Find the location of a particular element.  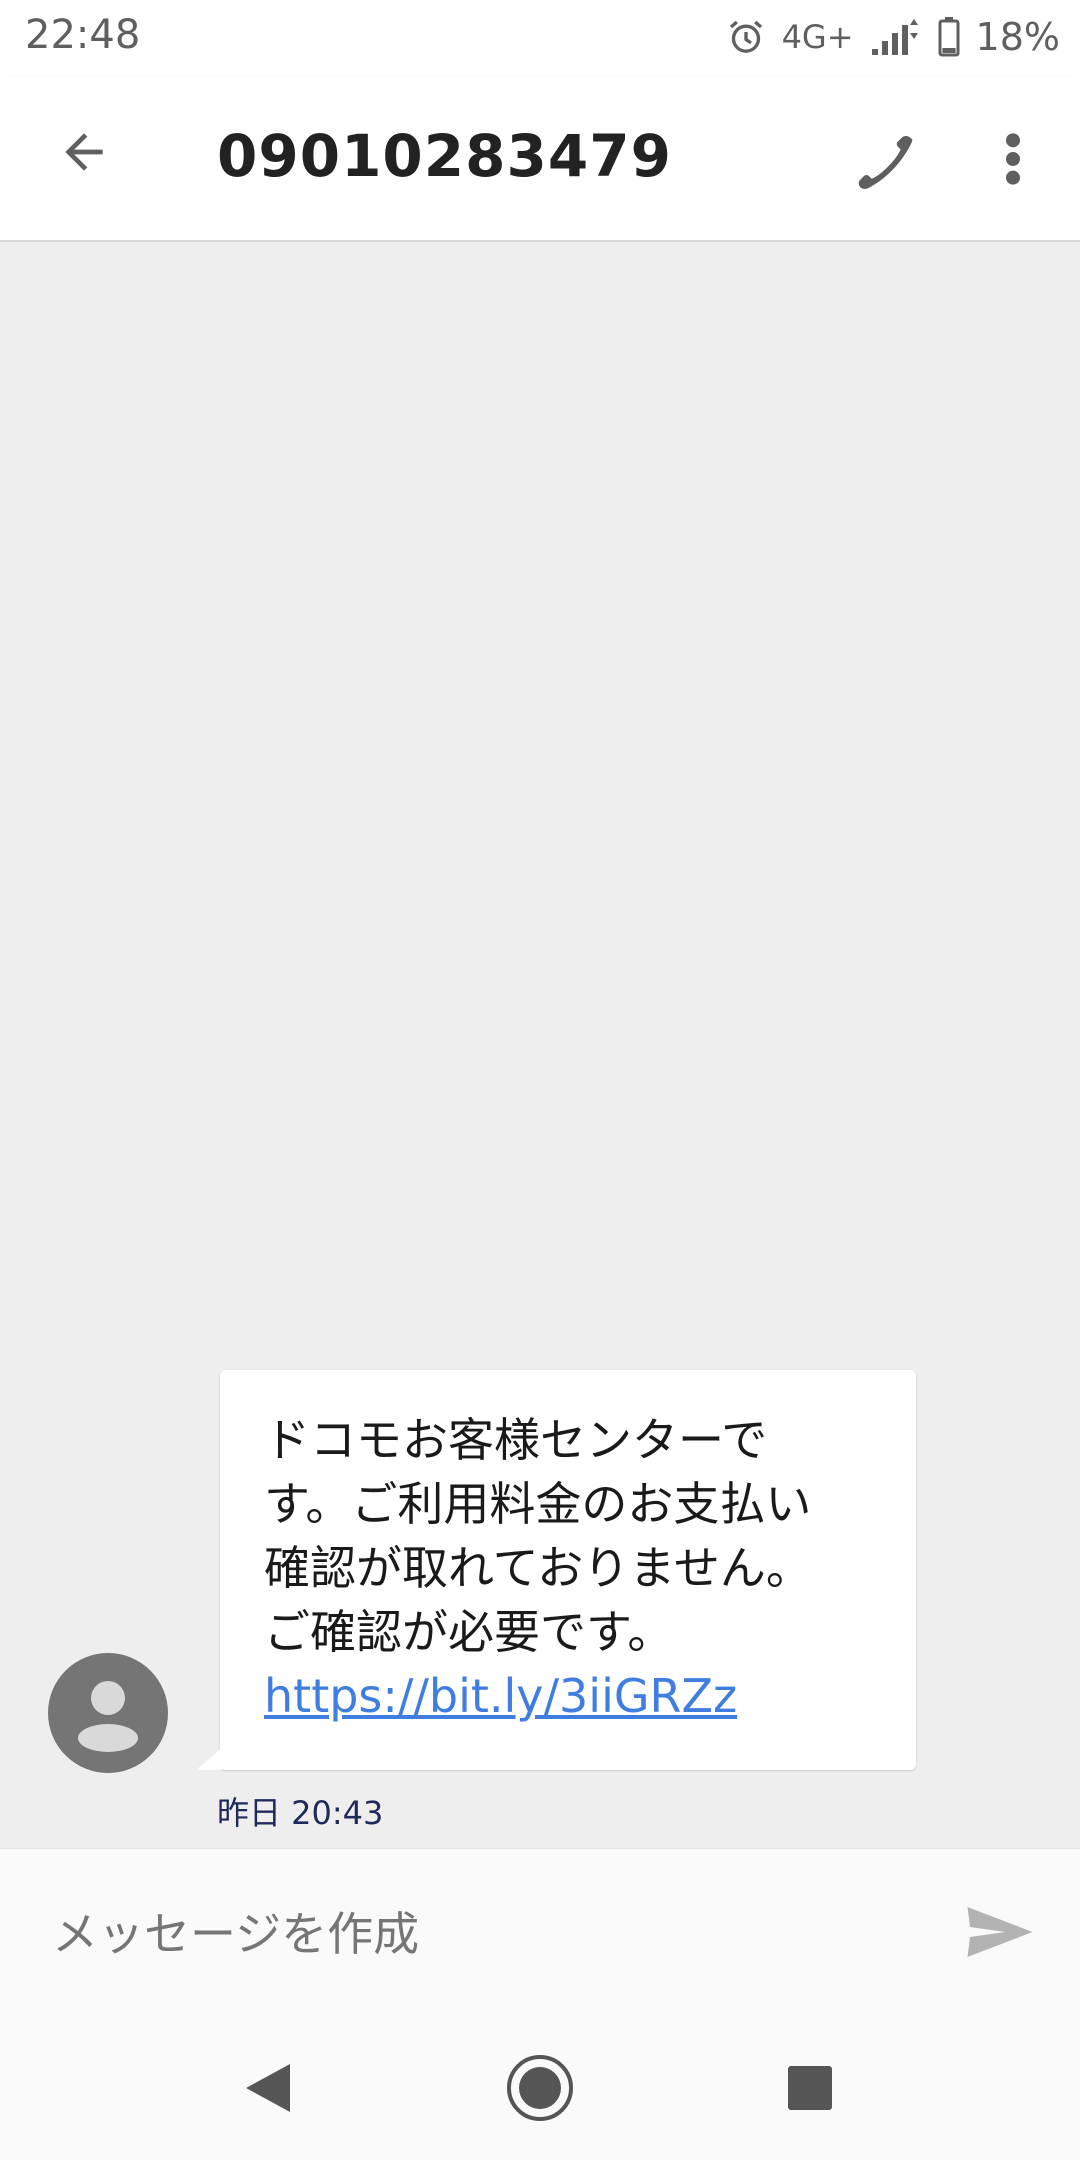

nav-recents-button is located at coordinates (810, 2090).